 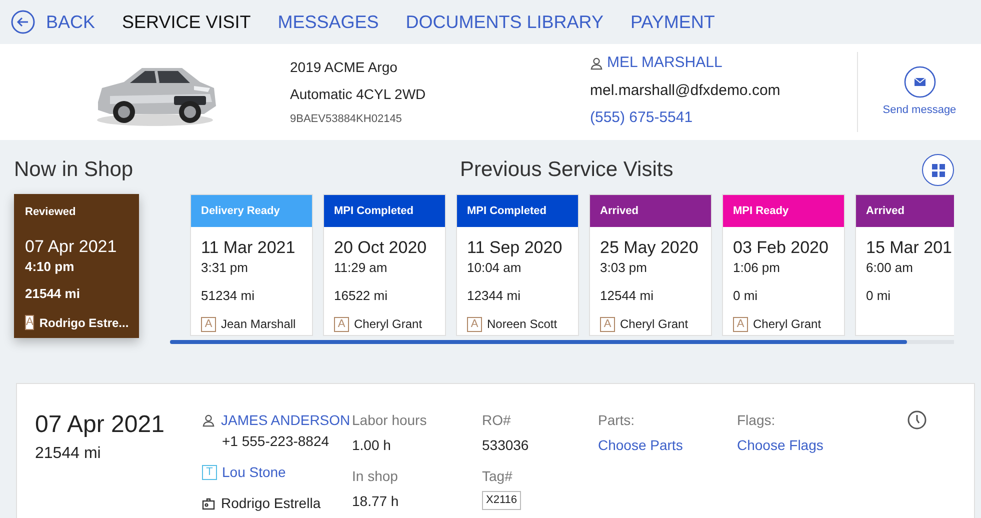 I want to click on customer-link: JAMES ANDERSON, so click(x=285, y=420).